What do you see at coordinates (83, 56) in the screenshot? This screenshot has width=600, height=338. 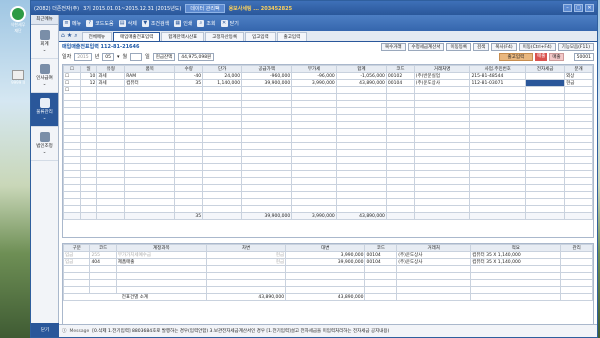 I see `year-field: 2015` at bounding box center [83, 56].